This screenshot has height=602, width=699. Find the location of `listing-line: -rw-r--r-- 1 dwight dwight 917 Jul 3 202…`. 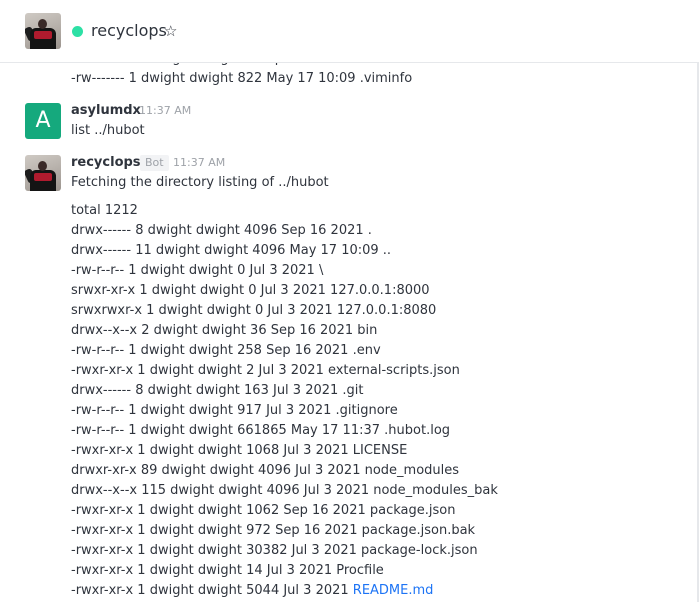

listing-line: -rw-r--r-- 1 dwight dwight 917 Jul 3 202… is located at coordinates (234, 410).